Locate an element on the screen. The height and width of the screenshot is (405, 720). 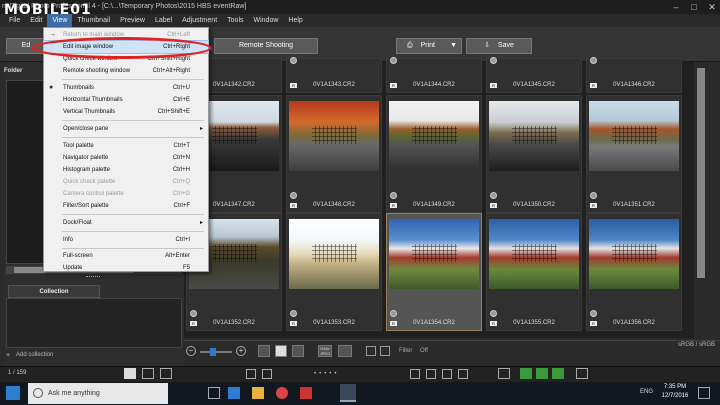
thumbnail-cell: R 0V1A1343.CR2 is located at coordinates (334, 75).